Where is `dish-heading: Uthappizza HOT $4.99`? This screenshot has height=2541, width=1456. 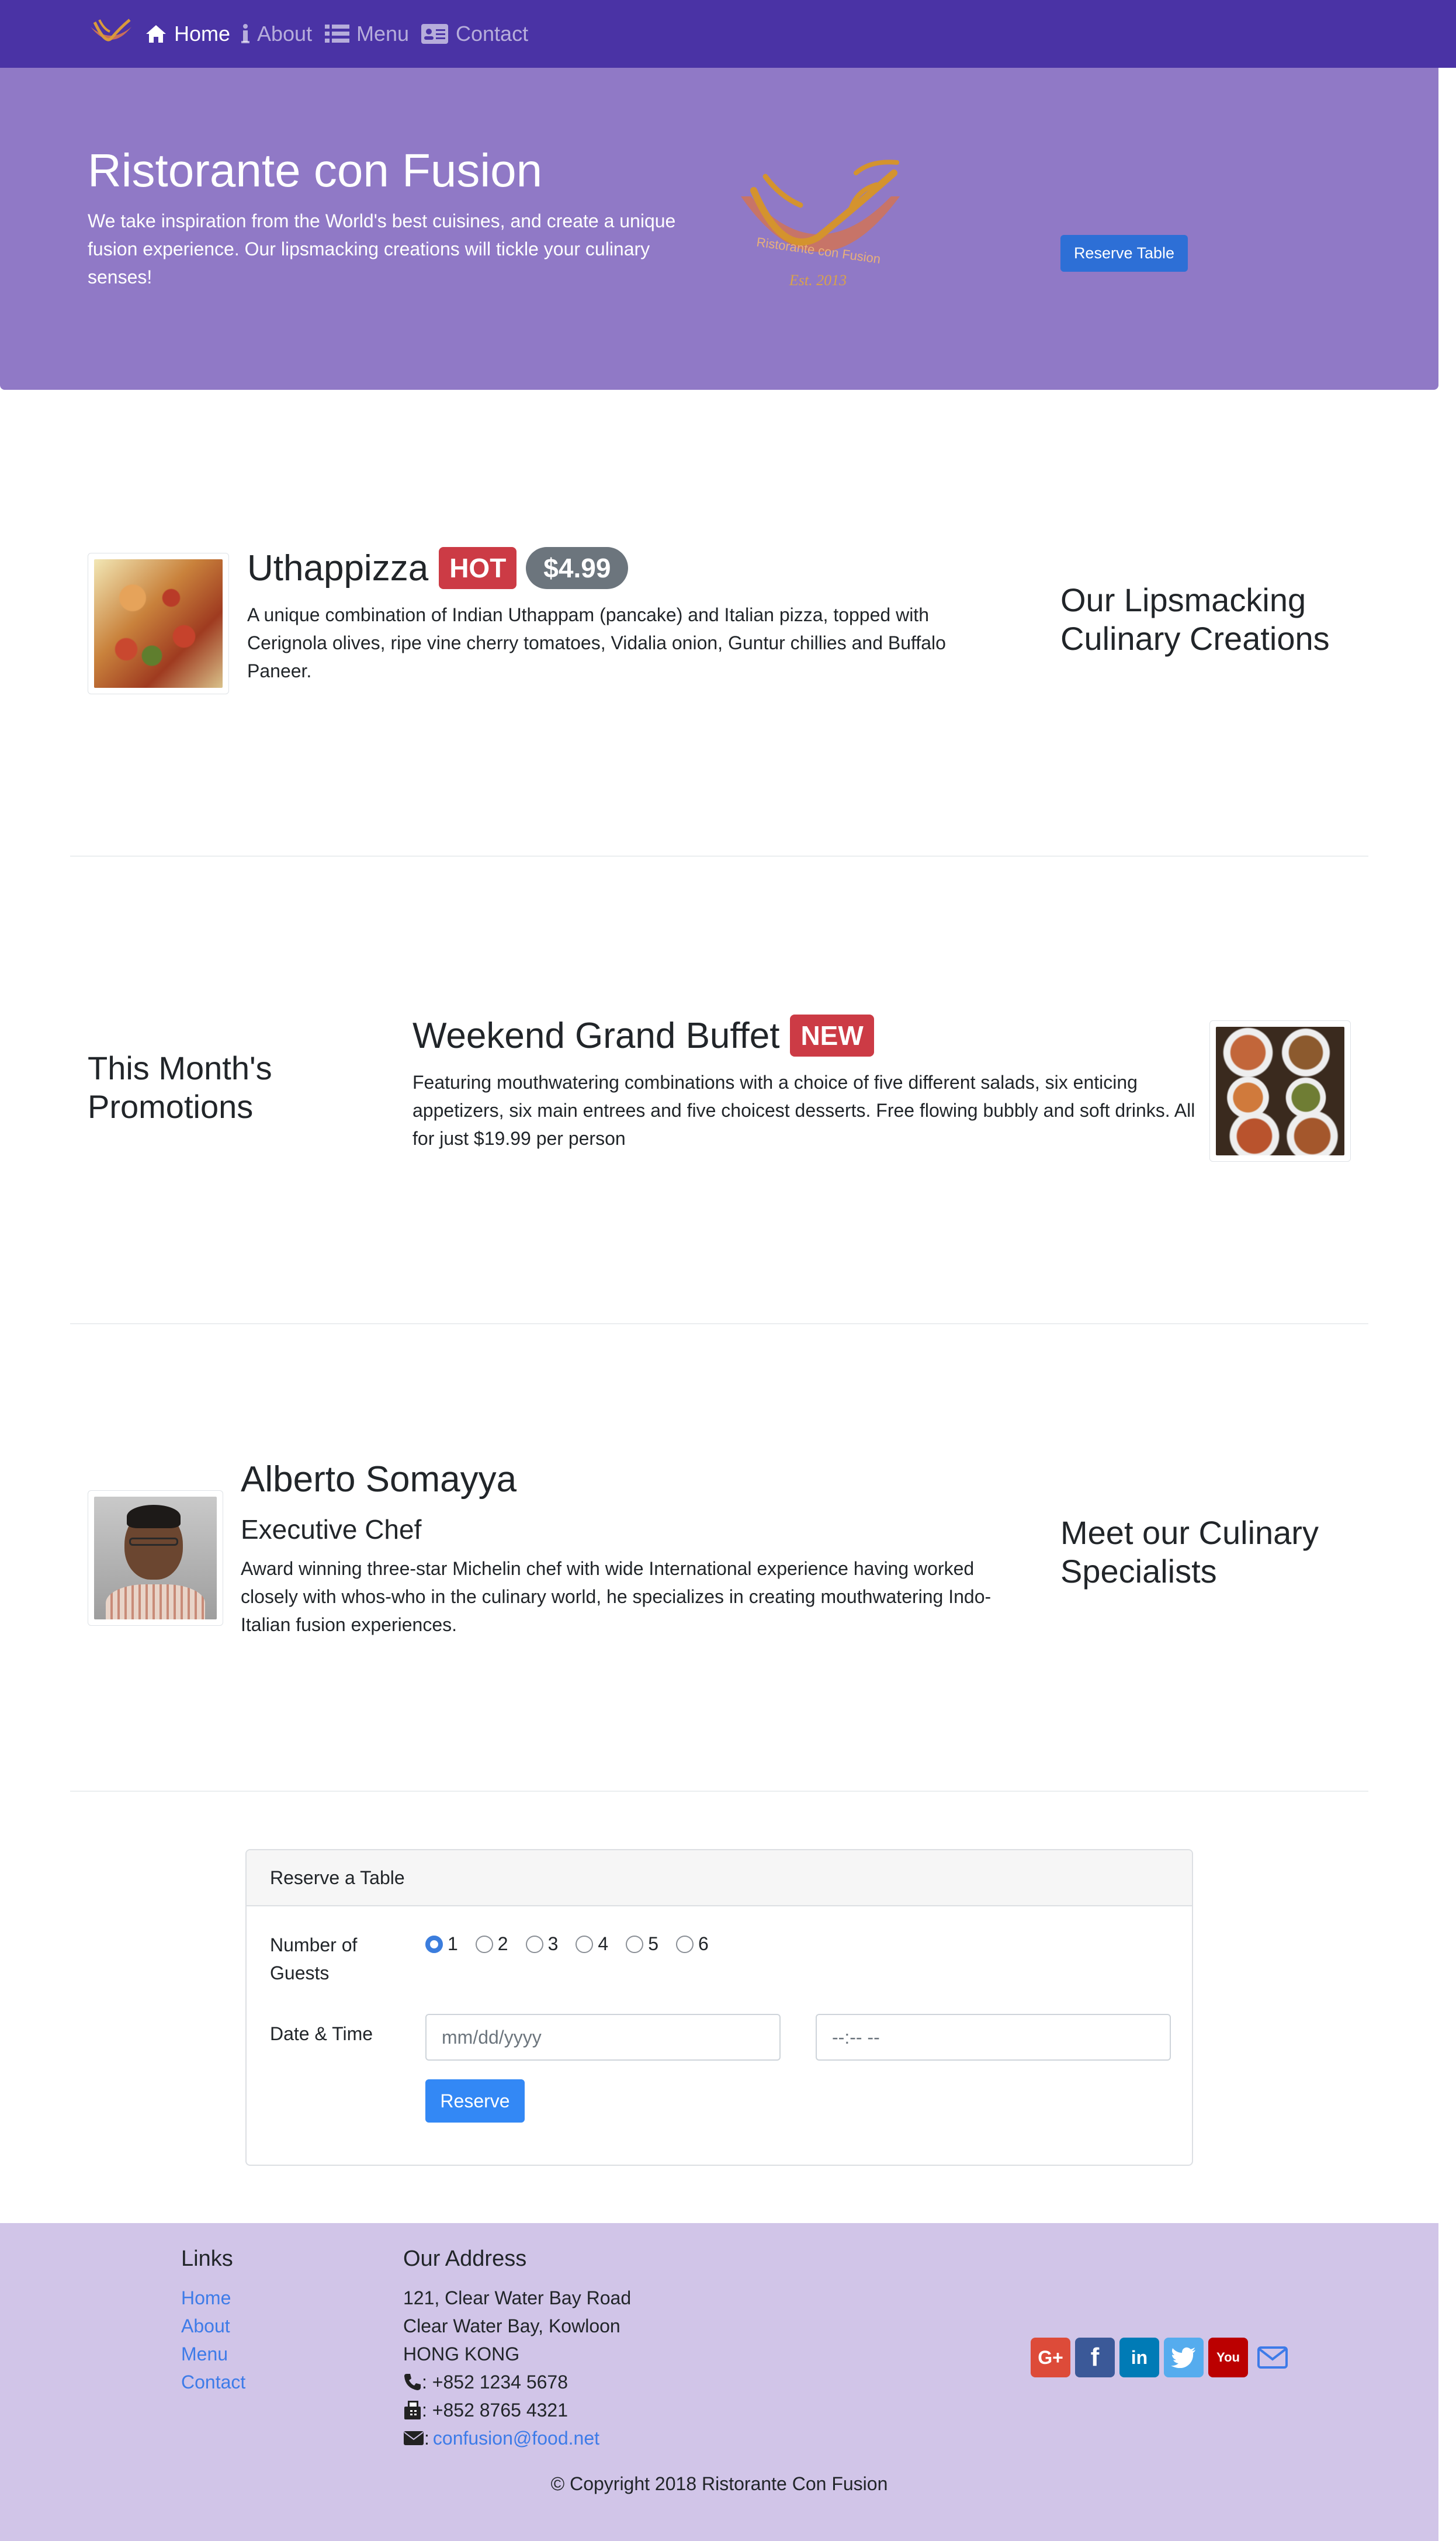
dish-heading: Uthappizza HOT $4.99 is located at coordinates (438, 568).